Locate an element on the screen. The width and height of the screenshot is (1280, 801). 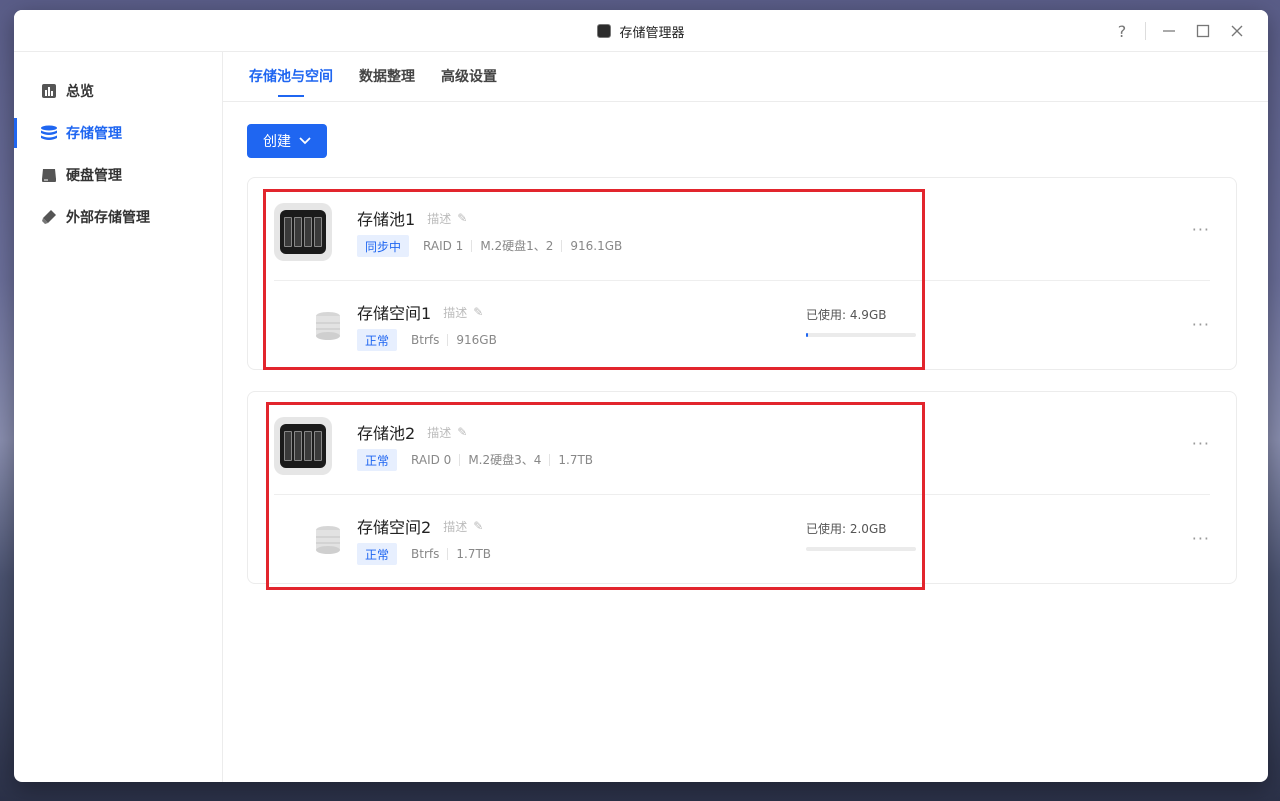
pool-size: 1.7TB is located at coordinates (575, 460).